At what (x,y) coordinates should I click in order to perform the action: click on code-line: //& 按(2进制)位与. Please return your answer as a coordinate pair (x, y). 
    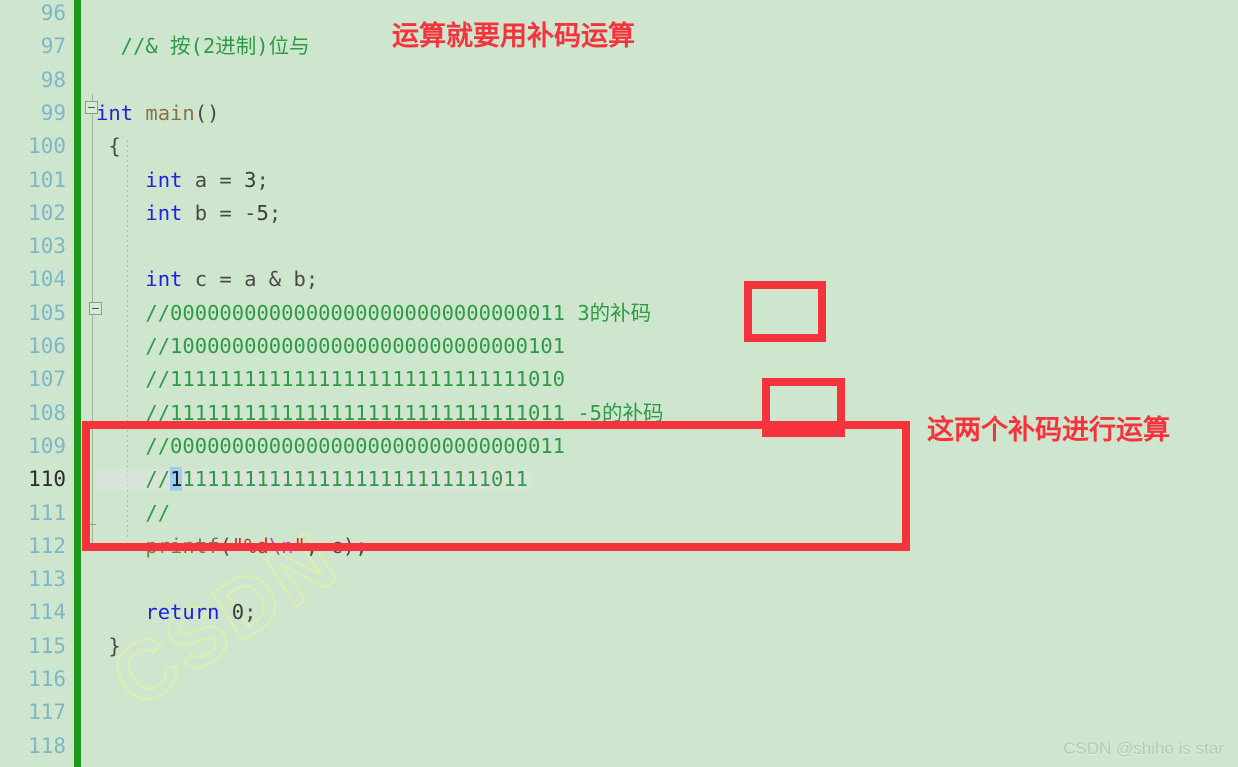
    Looking at the image, I should click on (203, 46).